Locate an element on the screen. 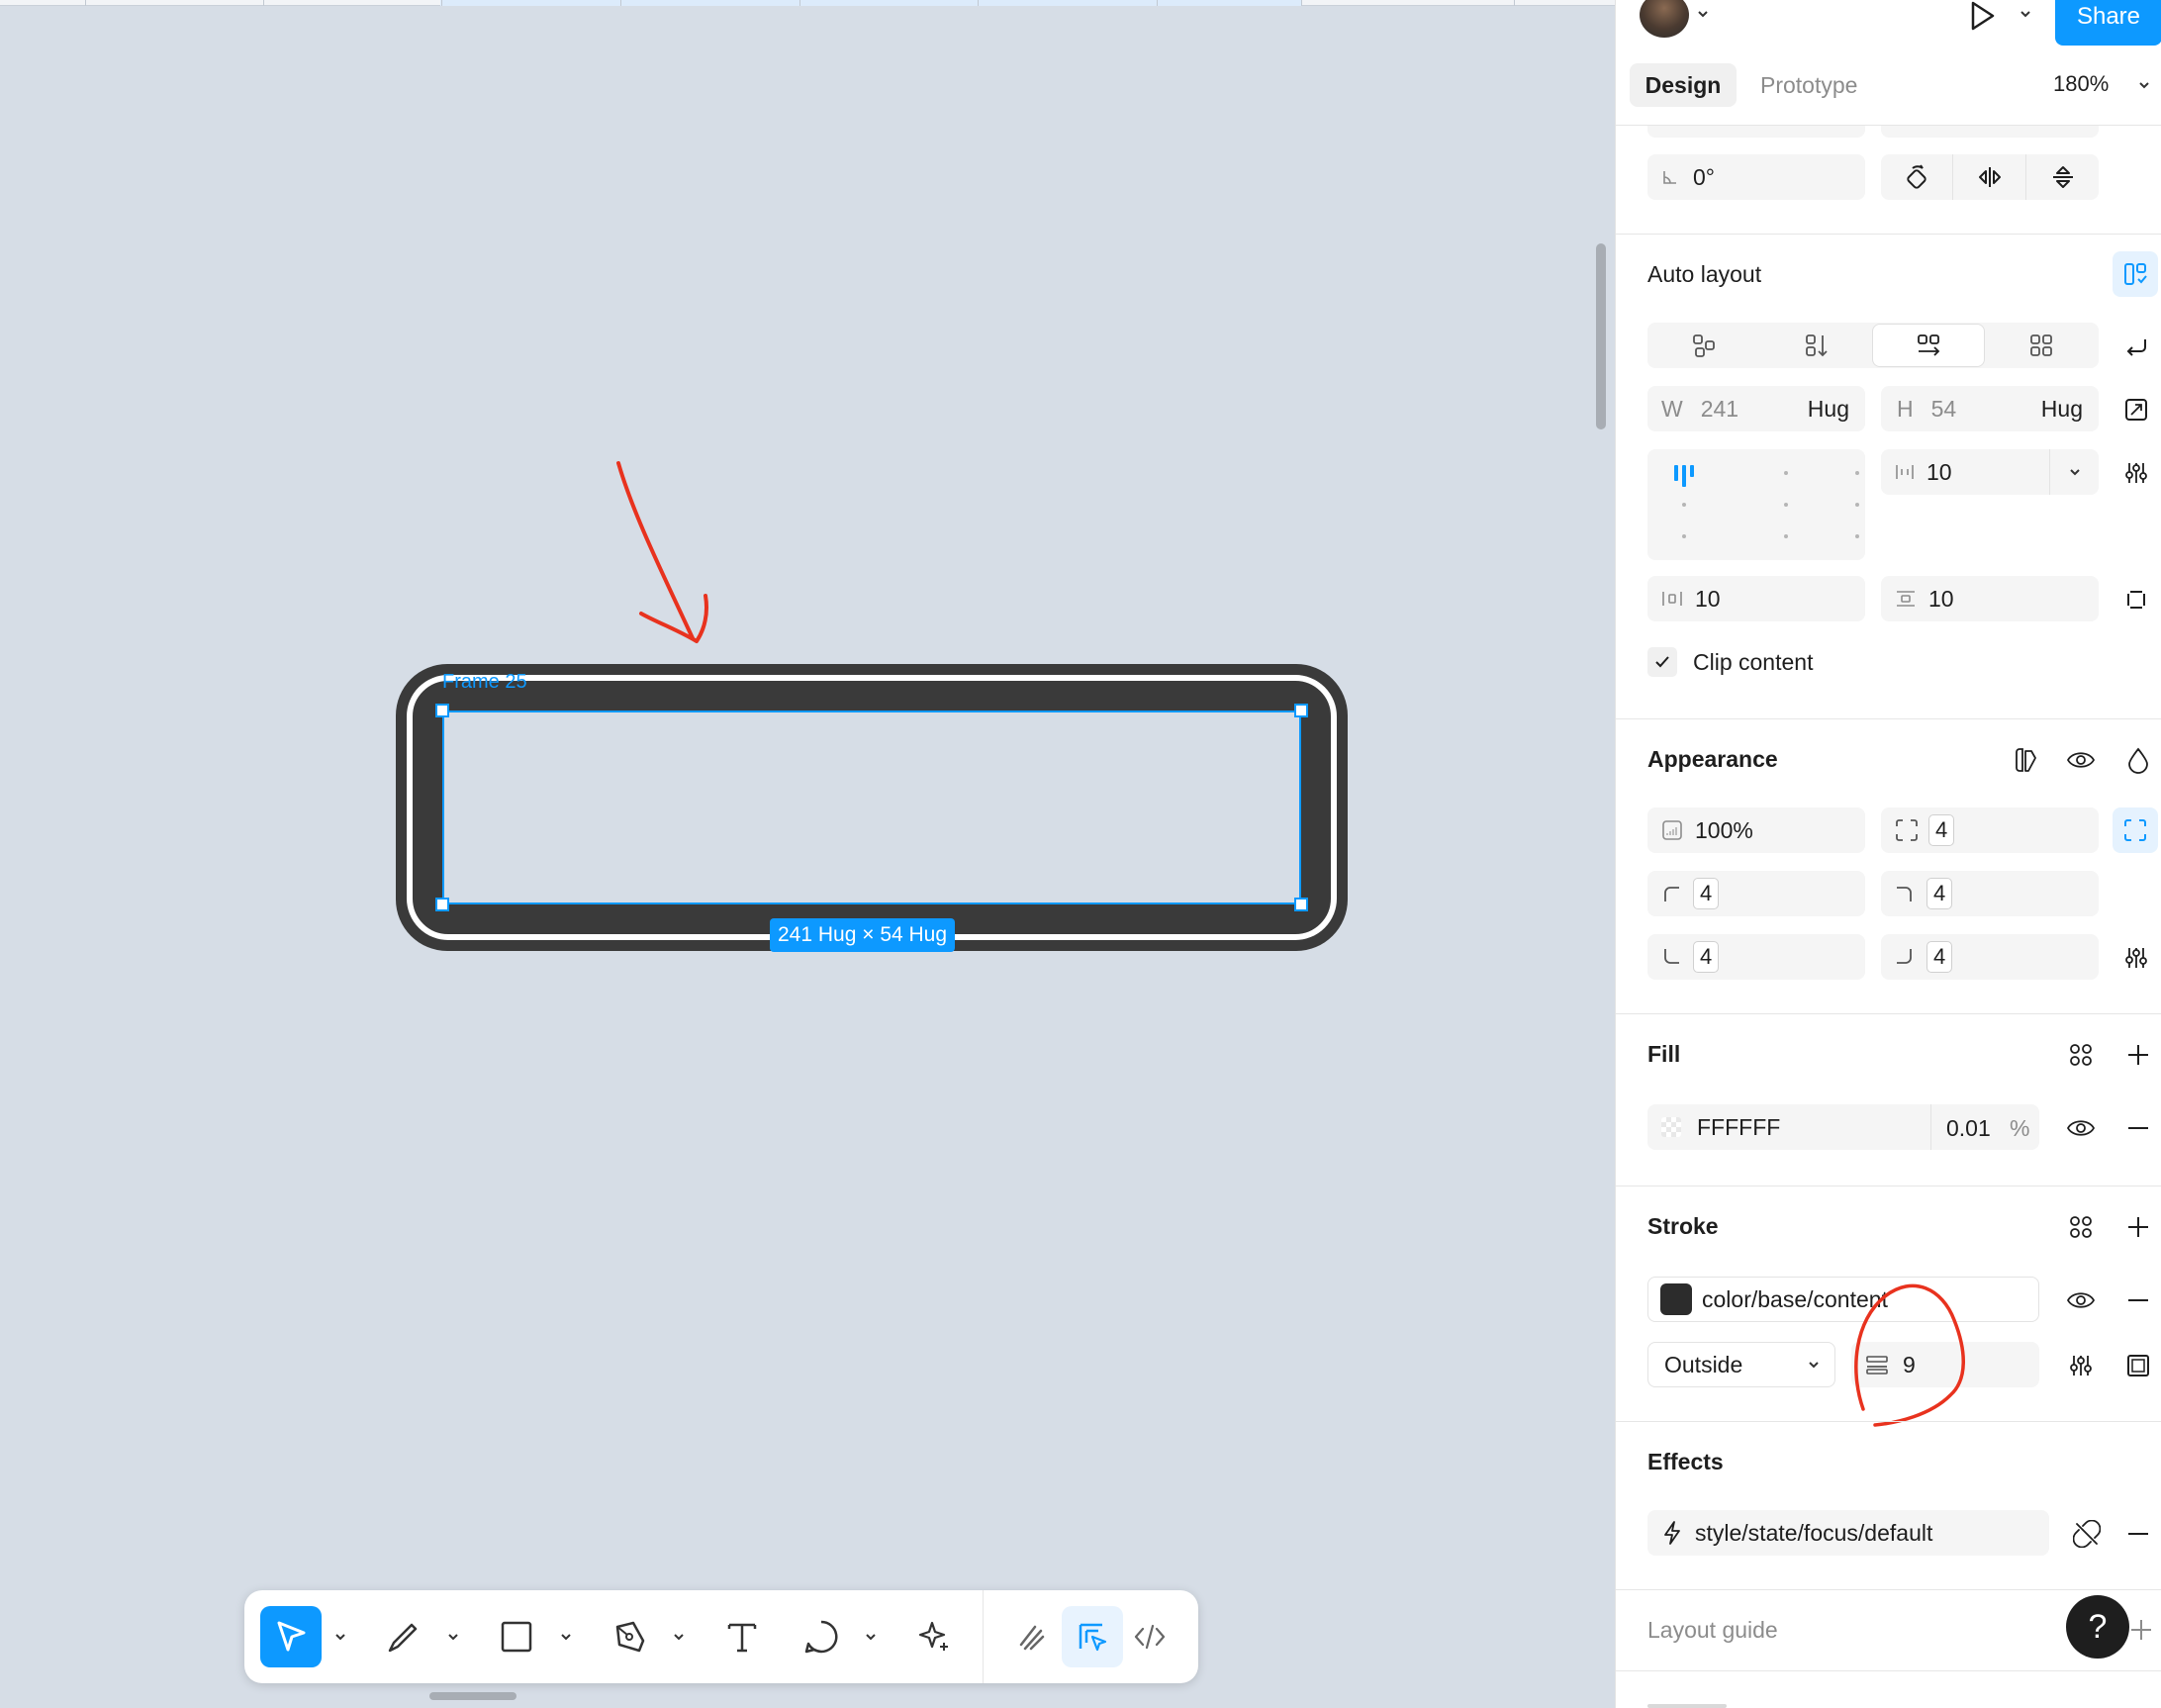 Image resolution: width=2161 pixels, height=1708 pixels. present-button is located at coordinates (1982, 18).